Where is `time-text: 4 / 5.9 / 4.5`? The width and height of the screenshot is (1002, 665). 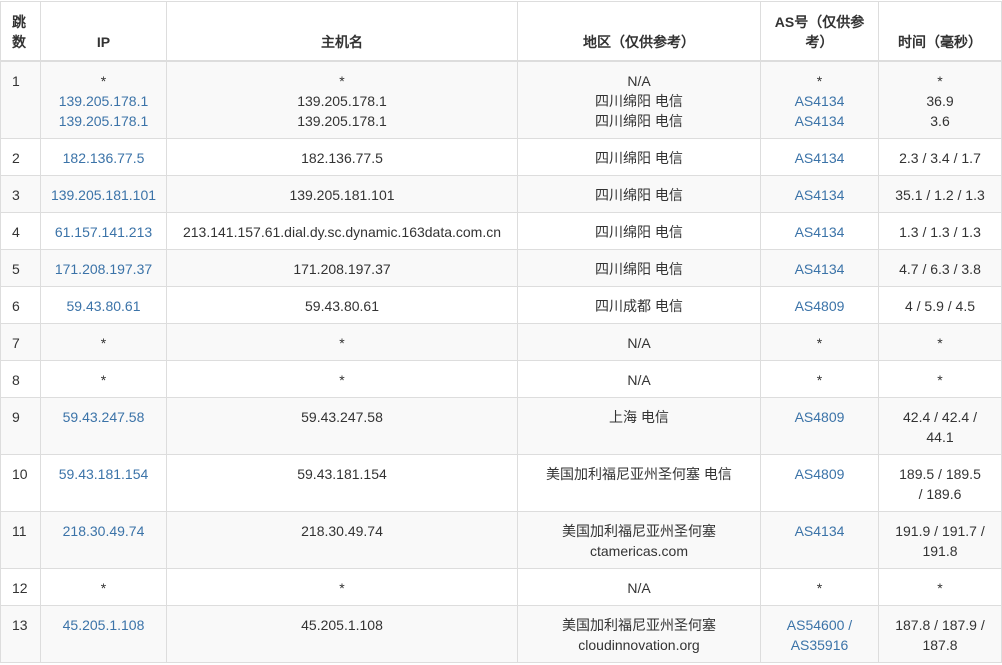 time-text: 4 / 5.9 / 4.5 is located at coordinates (940, 305).